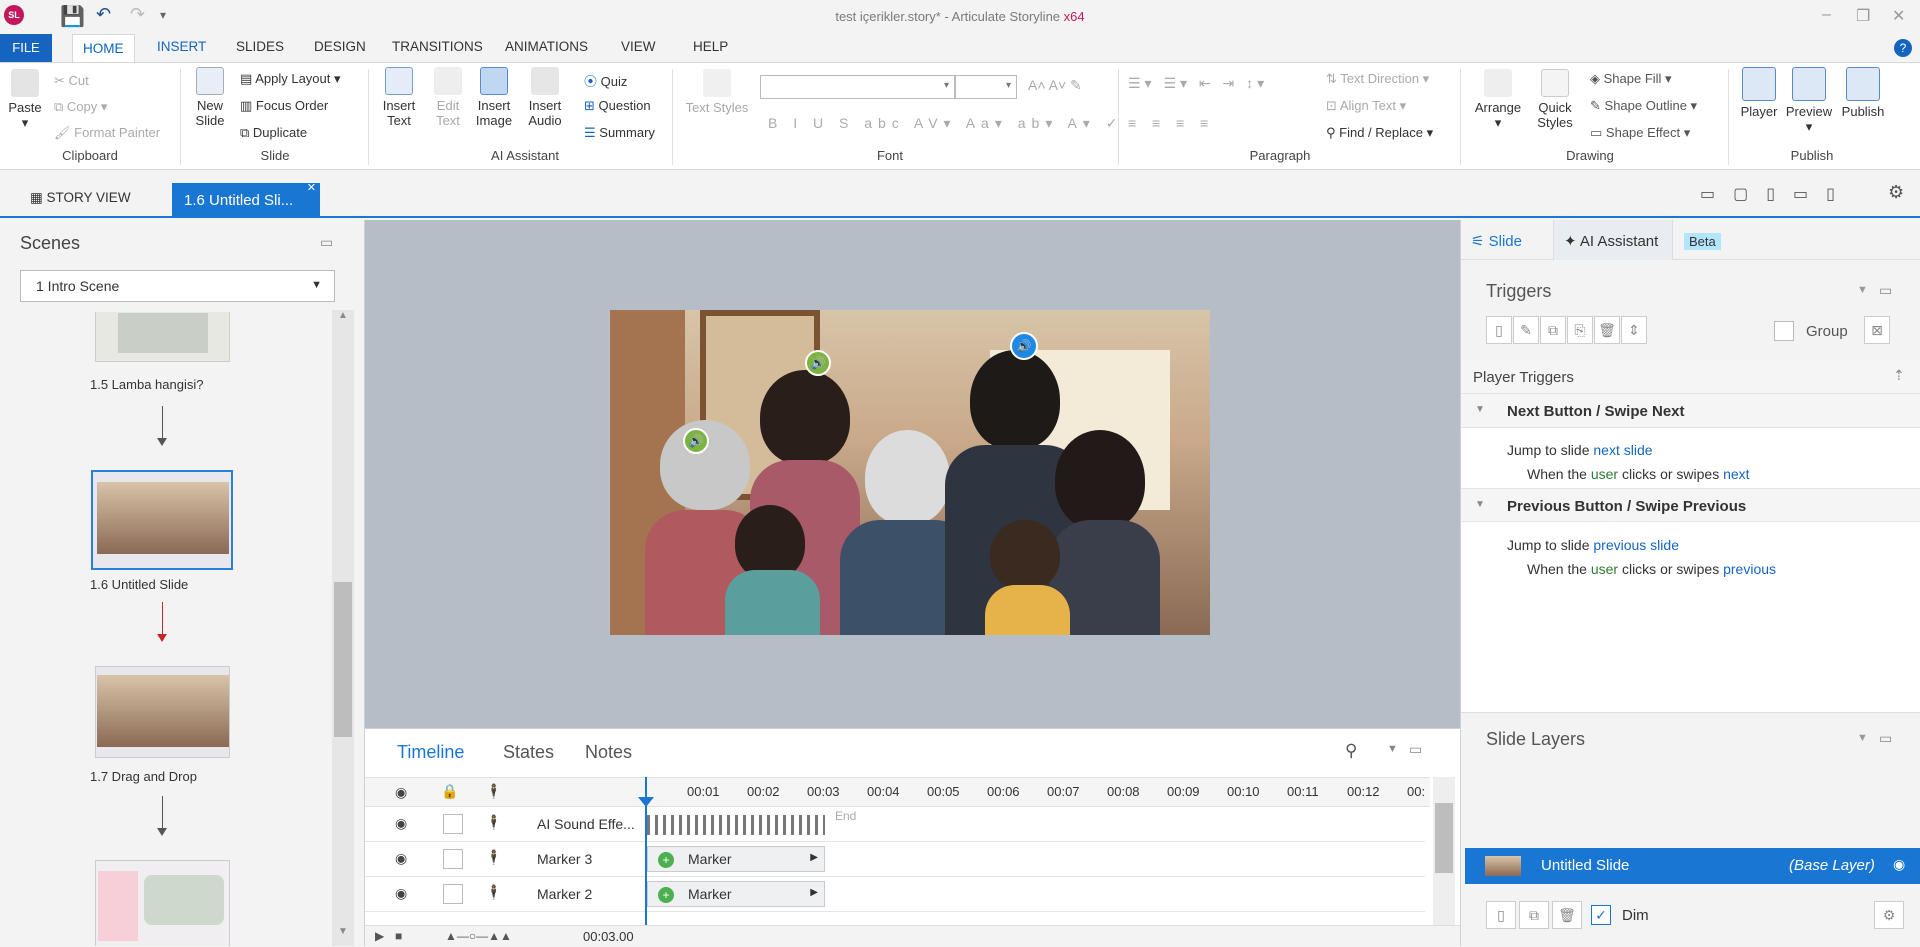 The height and width of the screenshot is (947, 1920). Describe the element at coordinates (1580, 450) in the screenshot. I see `trigger-action: Jump to slide next slide` at that location.